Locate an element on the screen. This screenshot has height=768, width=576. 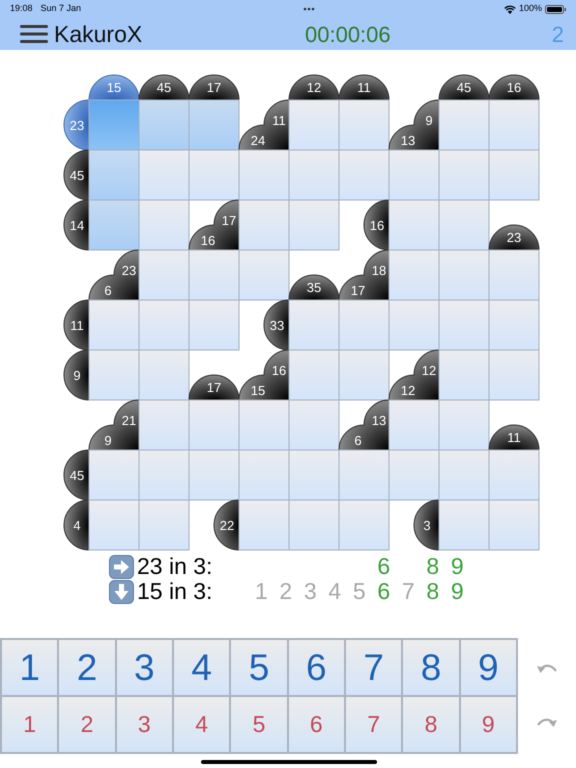
digit-key: 4 is located at coordinates (201, 667).